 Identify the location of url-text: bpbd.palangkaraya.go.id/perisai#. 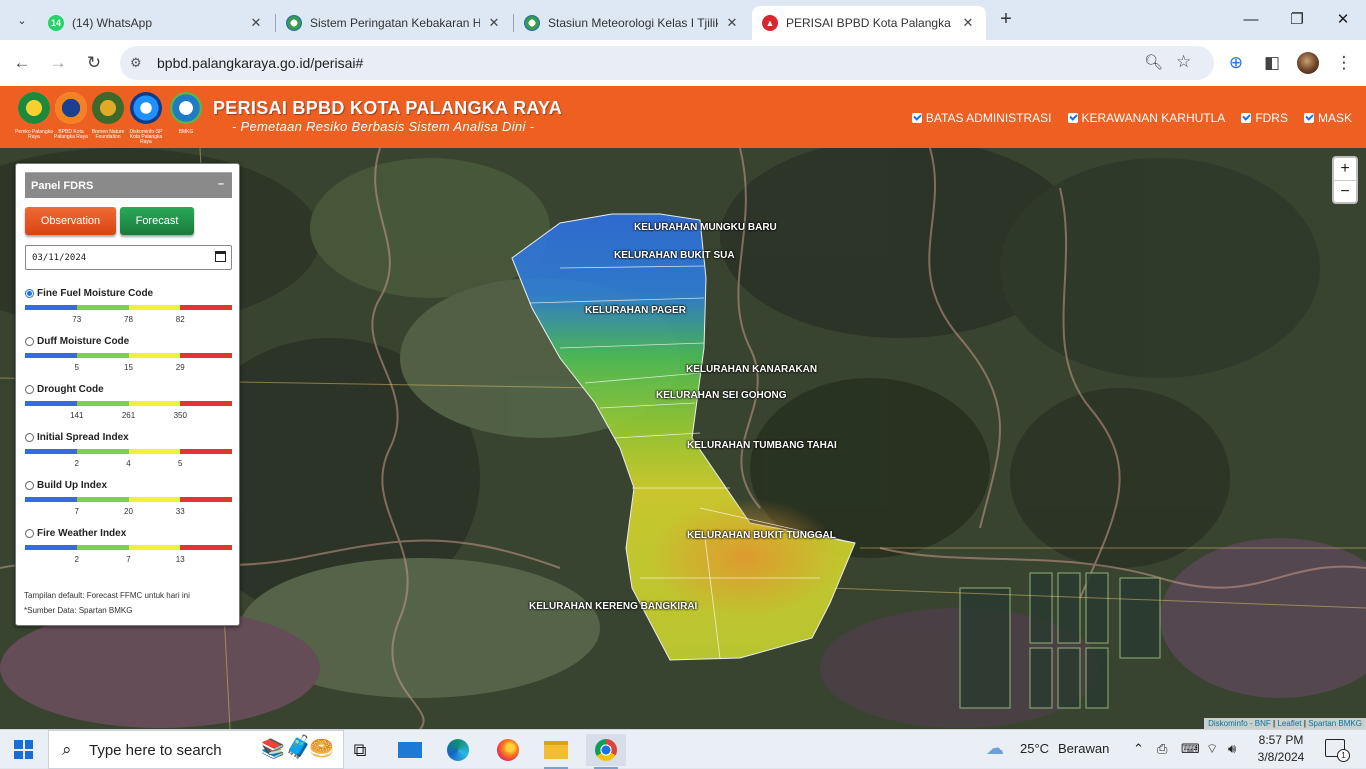
(260, 63).